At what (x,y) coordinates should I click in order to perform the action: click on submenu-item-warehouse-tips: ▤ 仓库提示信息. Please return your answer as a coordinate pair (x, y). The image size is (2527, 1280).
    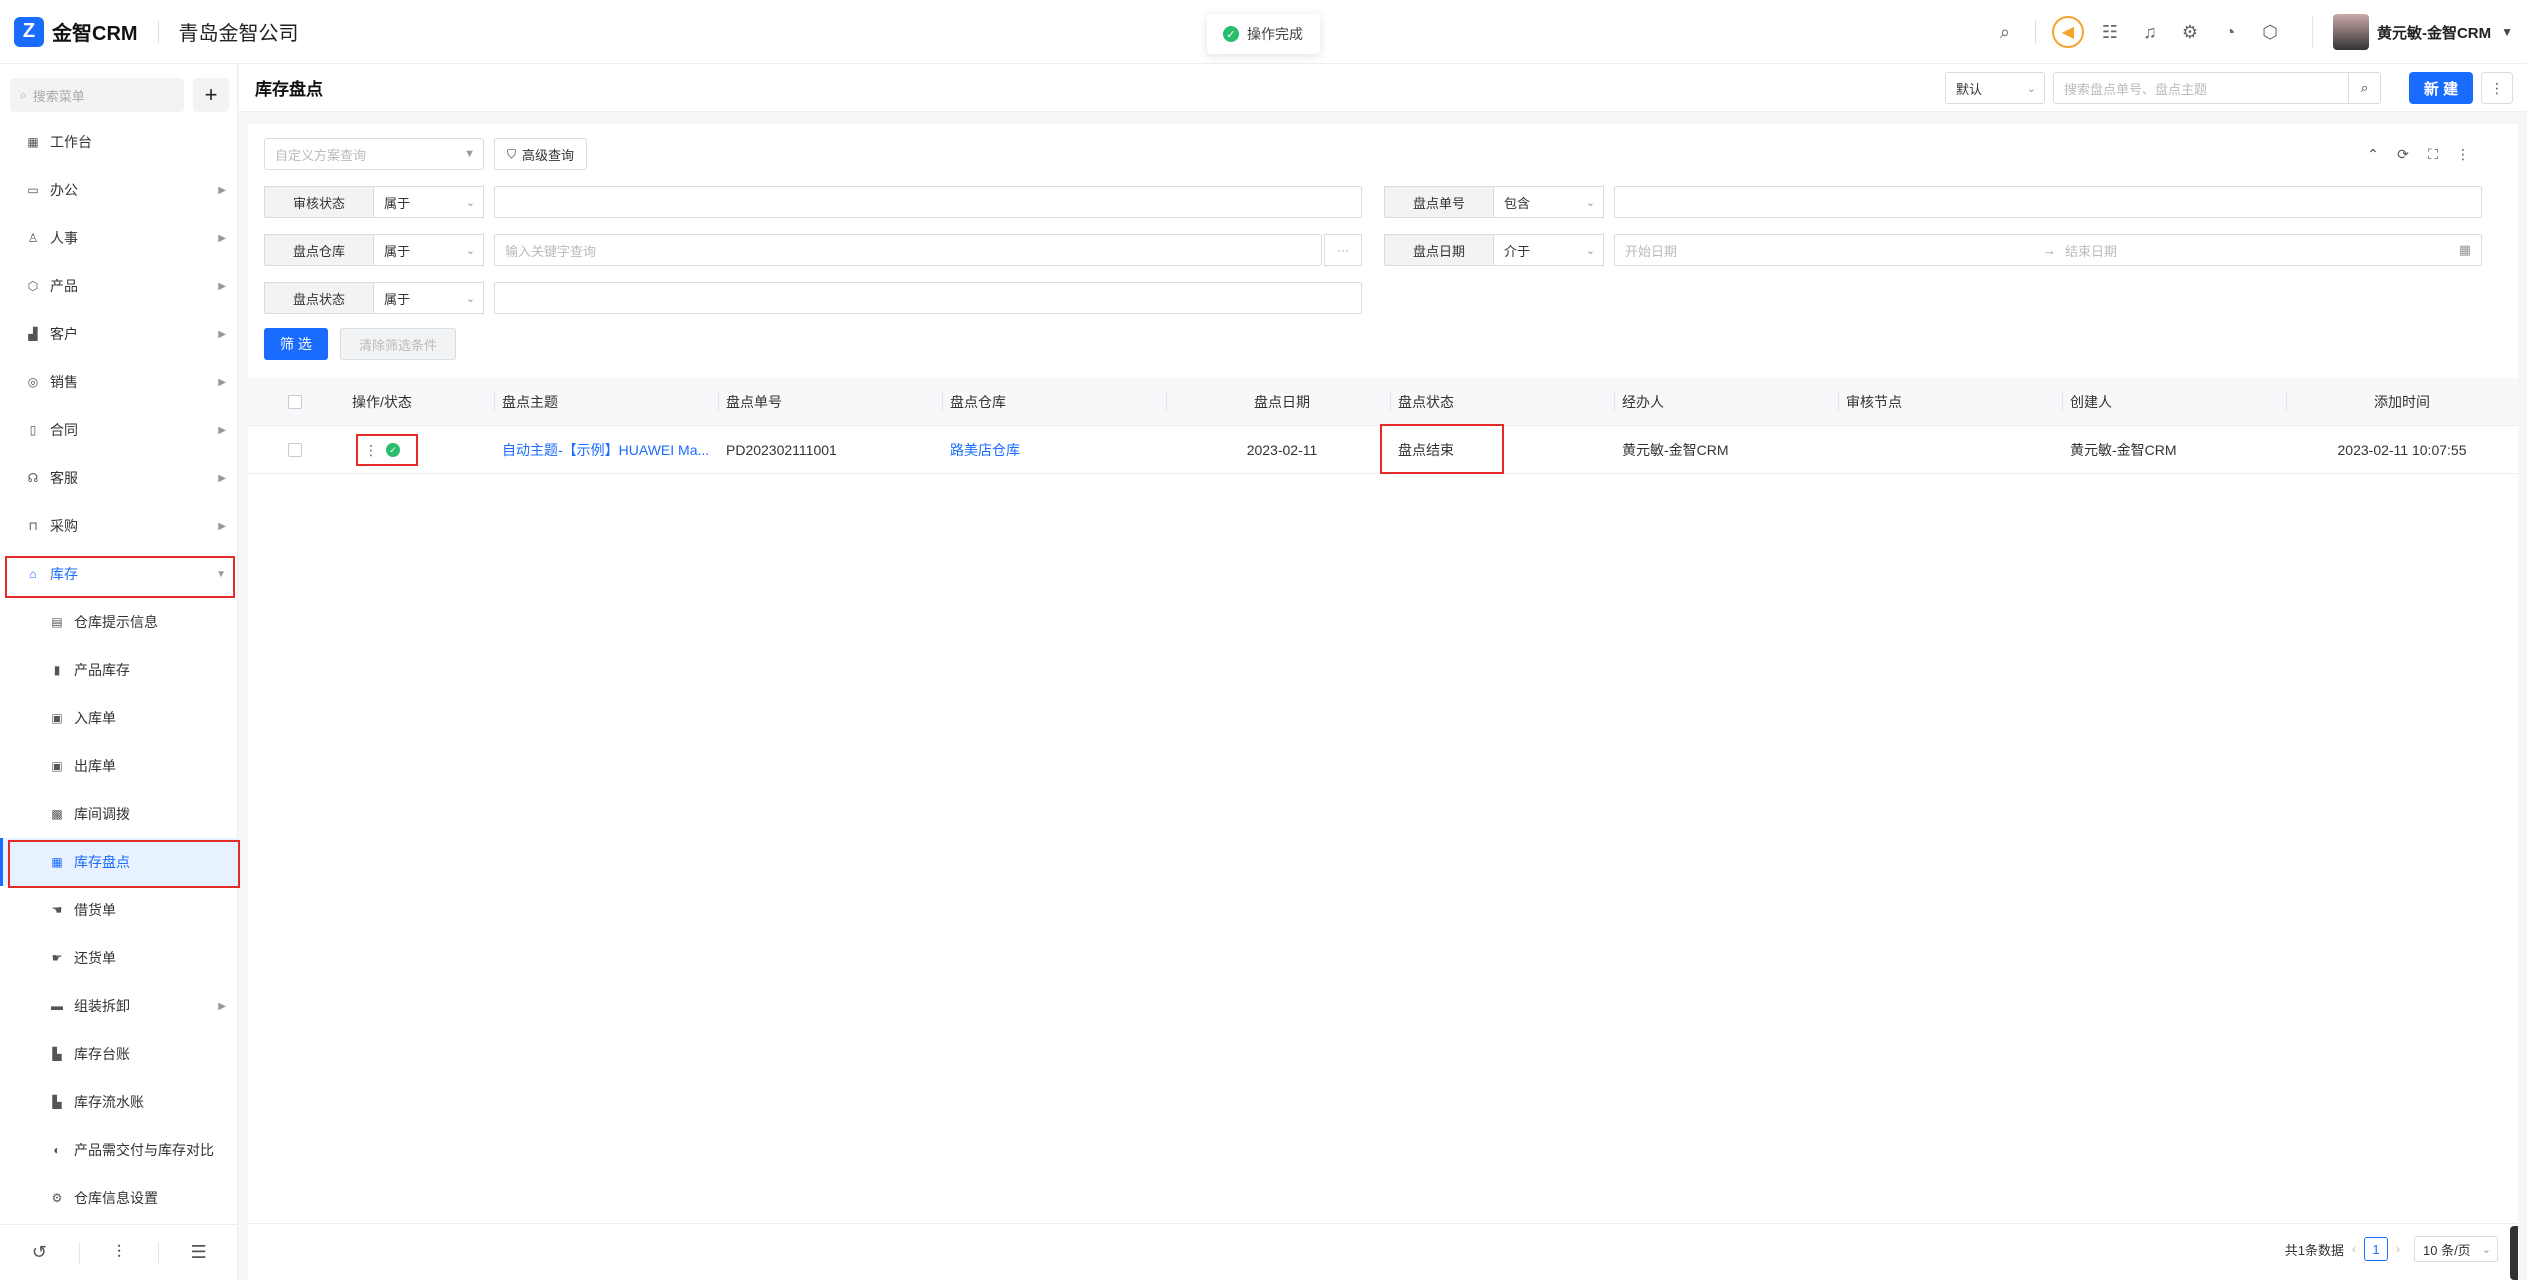
    Looking at the image, I should click on (119, 622).